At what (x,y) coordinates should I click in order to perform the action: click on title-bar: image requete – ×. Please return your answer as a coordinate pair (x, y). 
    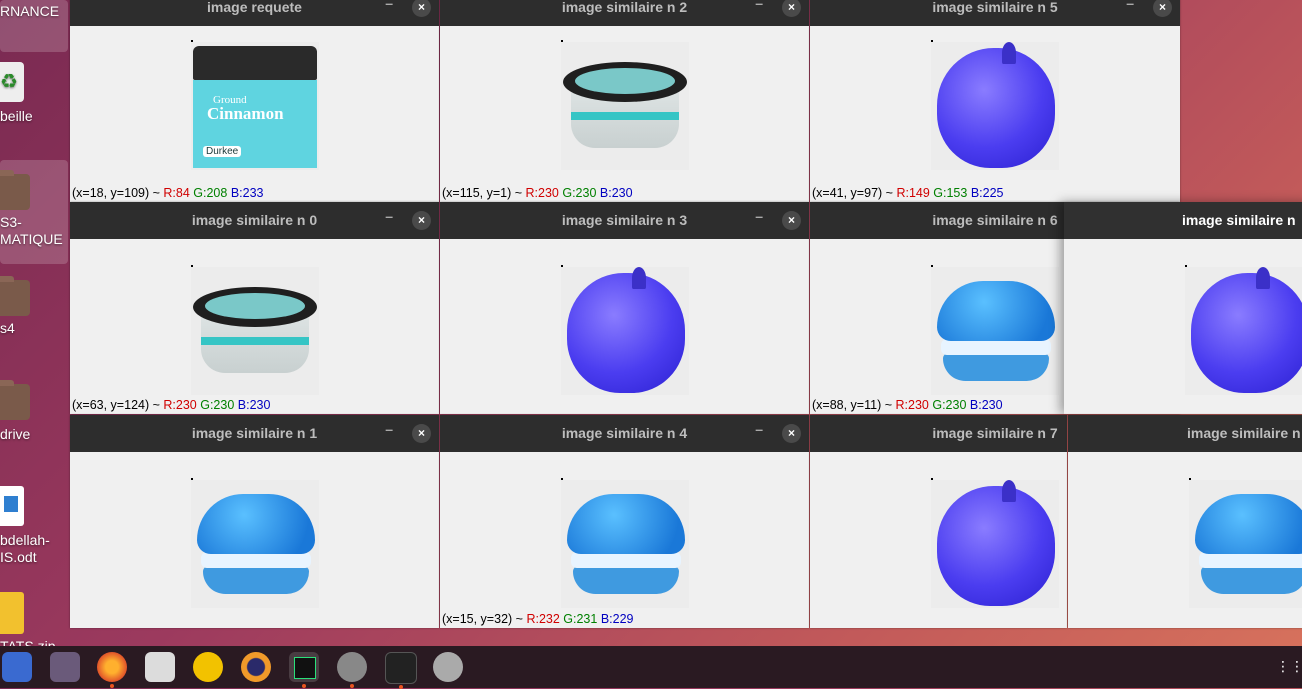
    Looking at the image, I should click on (254, 13).